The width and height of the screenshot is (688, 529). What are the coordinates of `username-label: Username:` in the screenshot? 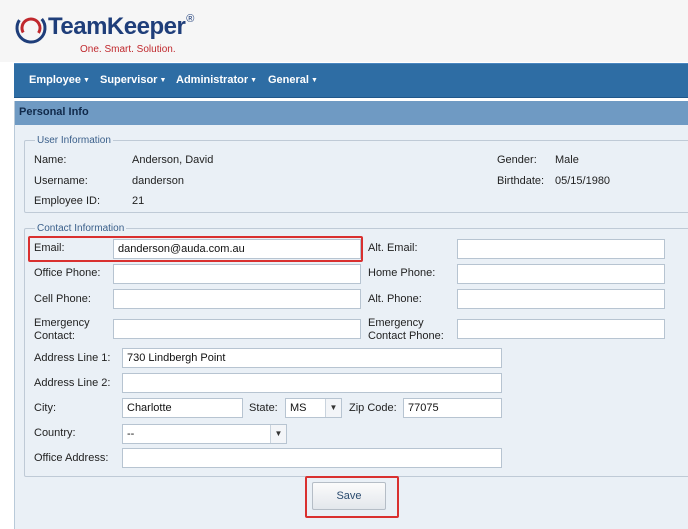 It's located at (61, 181).